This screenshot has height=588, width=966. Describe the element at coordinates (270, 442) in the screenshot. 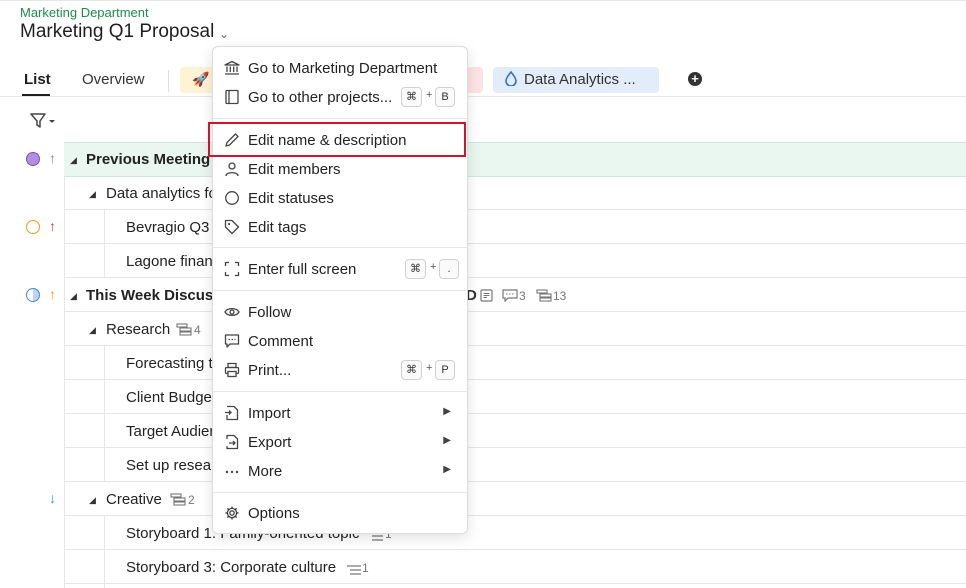

I see `menu-label: Export` at that location.